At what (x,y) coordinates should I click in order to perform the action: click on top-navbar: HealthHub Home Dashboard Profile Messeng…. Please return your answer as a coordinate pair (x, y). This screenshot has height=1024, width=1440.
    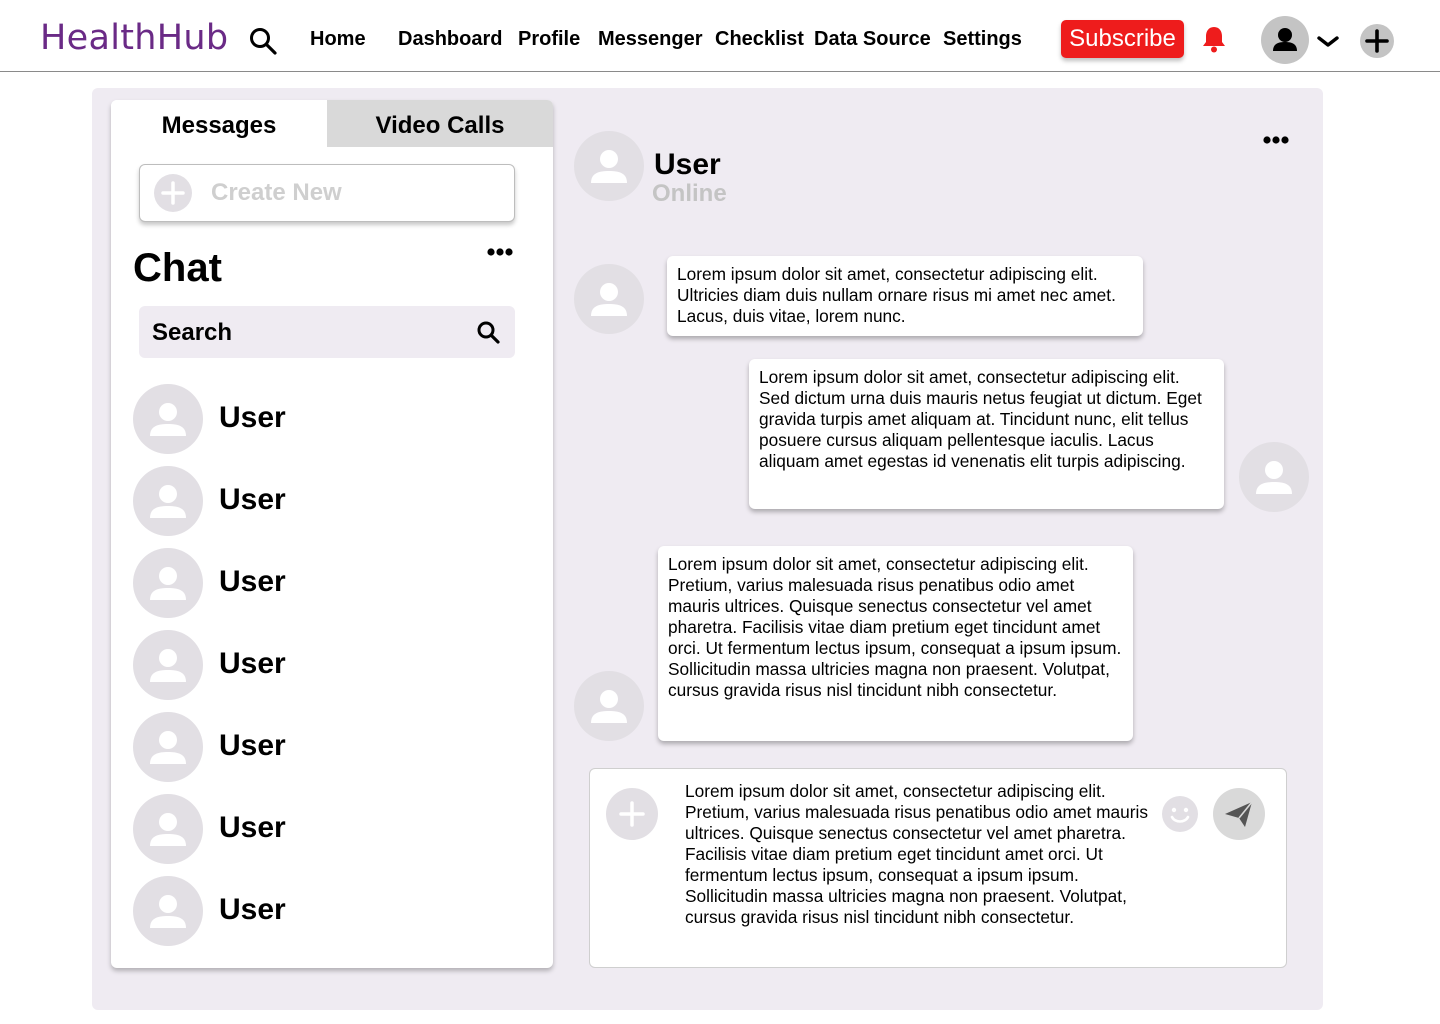
    Looking at the image, I should click on (720, 36).